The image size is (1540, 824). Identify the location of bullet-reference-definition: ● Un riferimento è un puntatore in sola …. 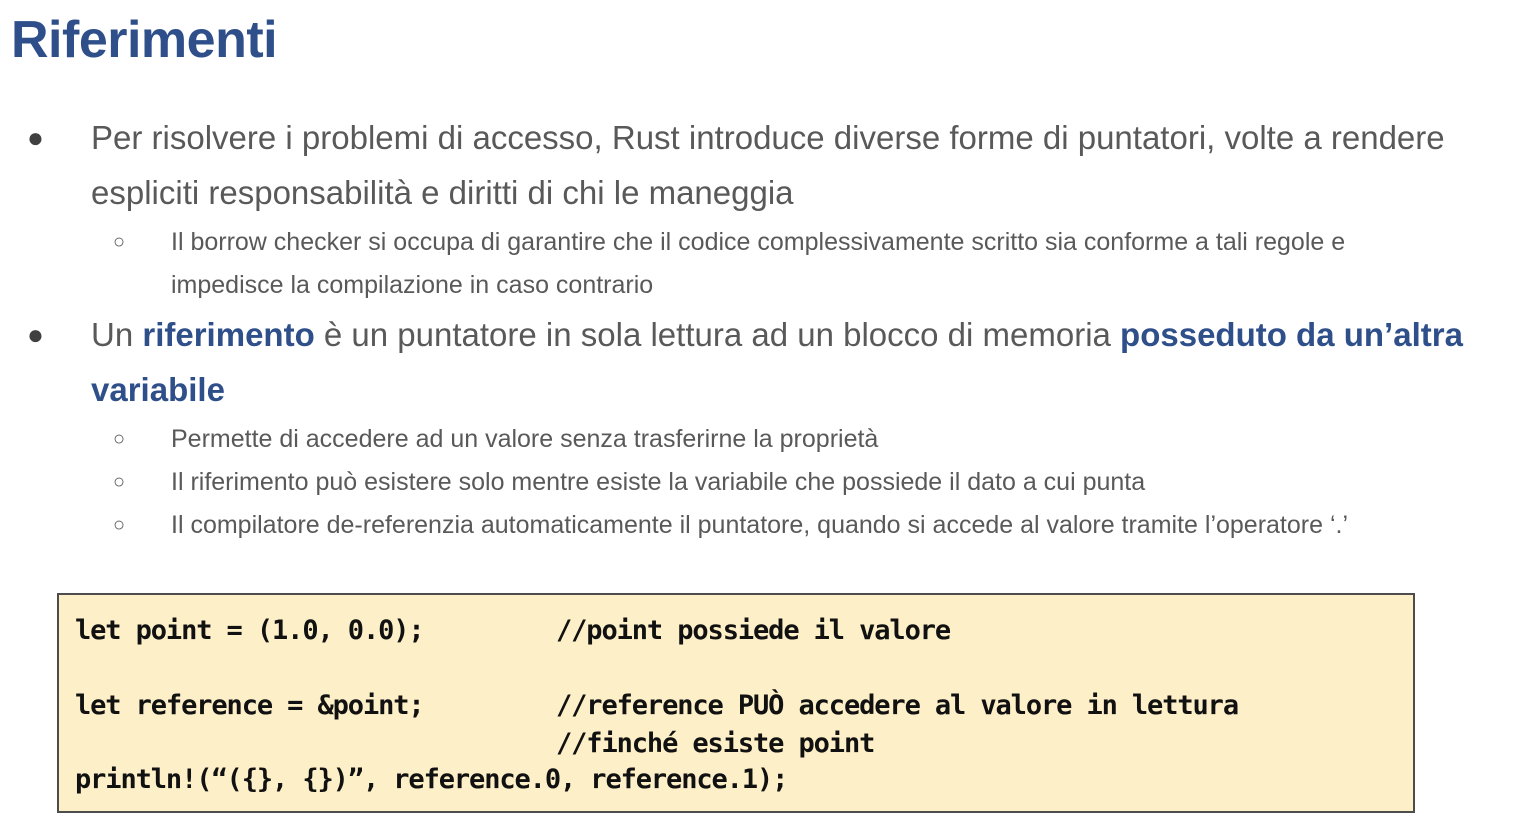
(764, 362).